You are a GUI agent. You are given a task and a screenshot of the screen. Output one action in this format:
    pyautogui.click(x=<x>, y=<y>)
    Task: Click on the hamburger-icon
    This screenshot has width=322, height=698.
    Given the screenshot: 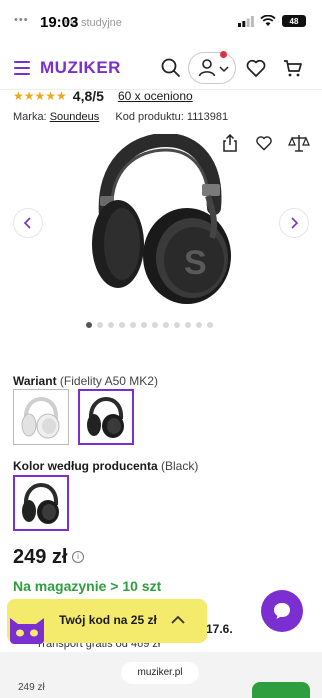 What is the action you would take?
    pyautogui.click(x=22, y=68)
    